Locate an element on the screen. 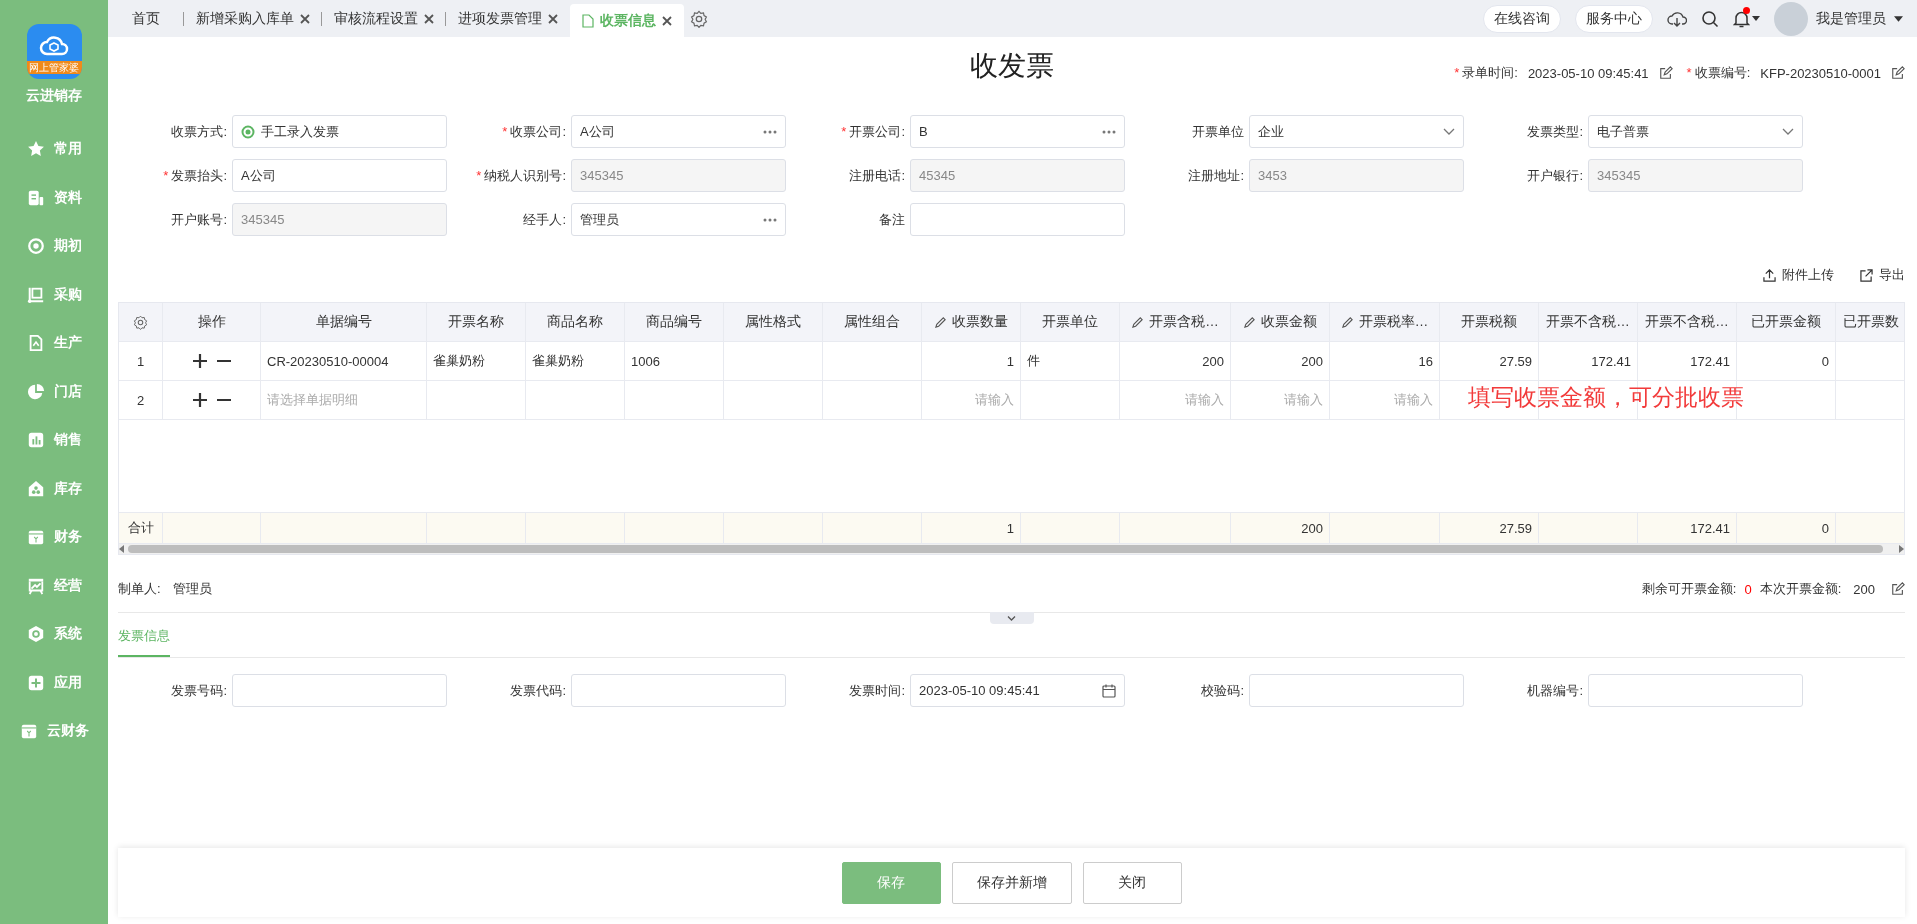 The image size is (1917, 924). input-field: A公司 is located at coordinates (339, 175).